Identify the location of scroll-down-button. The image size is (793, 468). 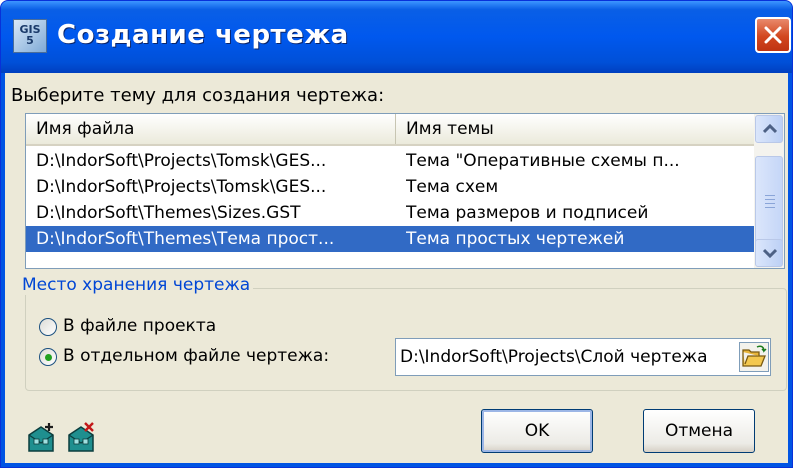
(769, 253).